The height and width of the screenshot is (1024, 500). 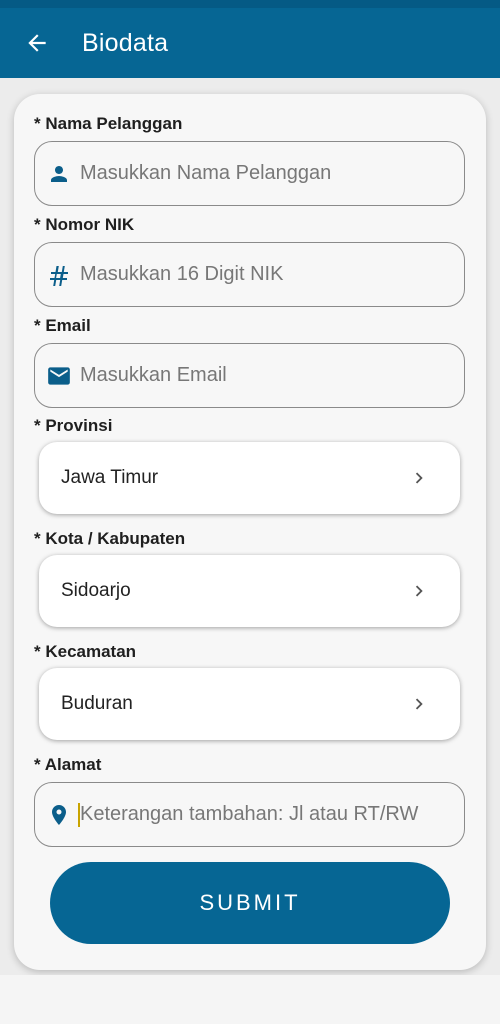 I want to click on alamat-field: Keterangan tambahan: Jl atau RT/RW, so click(x=249, y=814).